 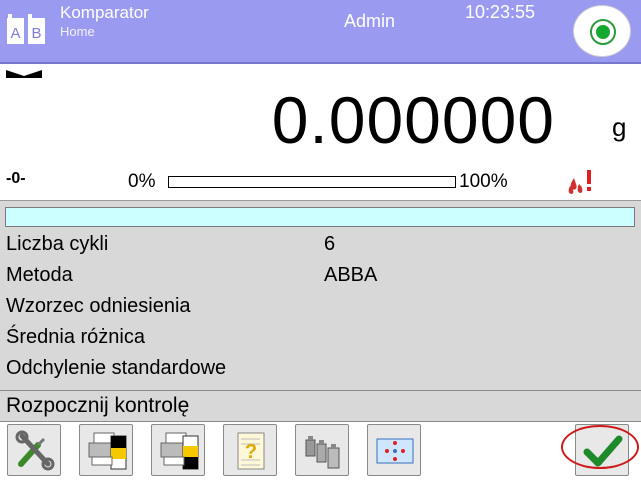 What do you see at coordinates (116, 368) in the screenshot?
I see `info-label: Odchylenie standardowe` at bounding box center [116, 368].